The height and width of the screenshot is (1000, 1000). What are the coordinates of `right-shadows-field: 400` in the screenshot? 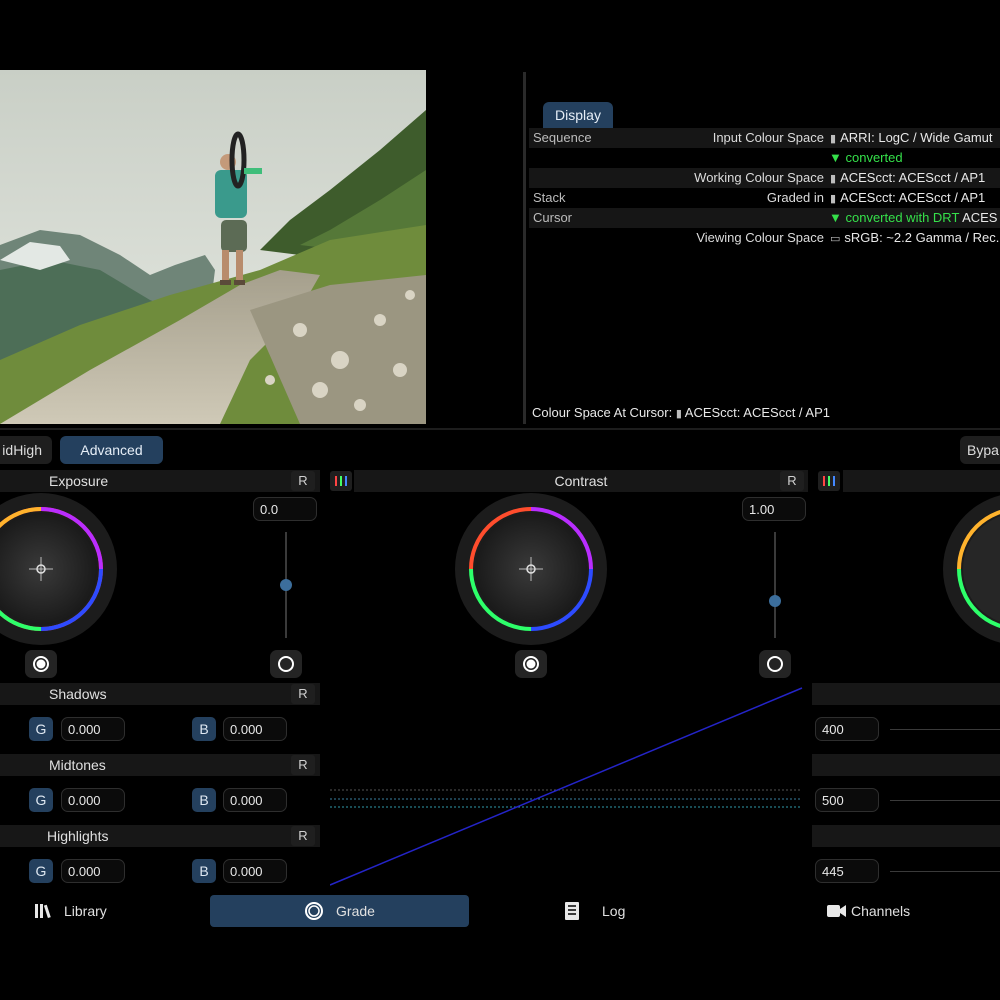 It's located at (847, 729).